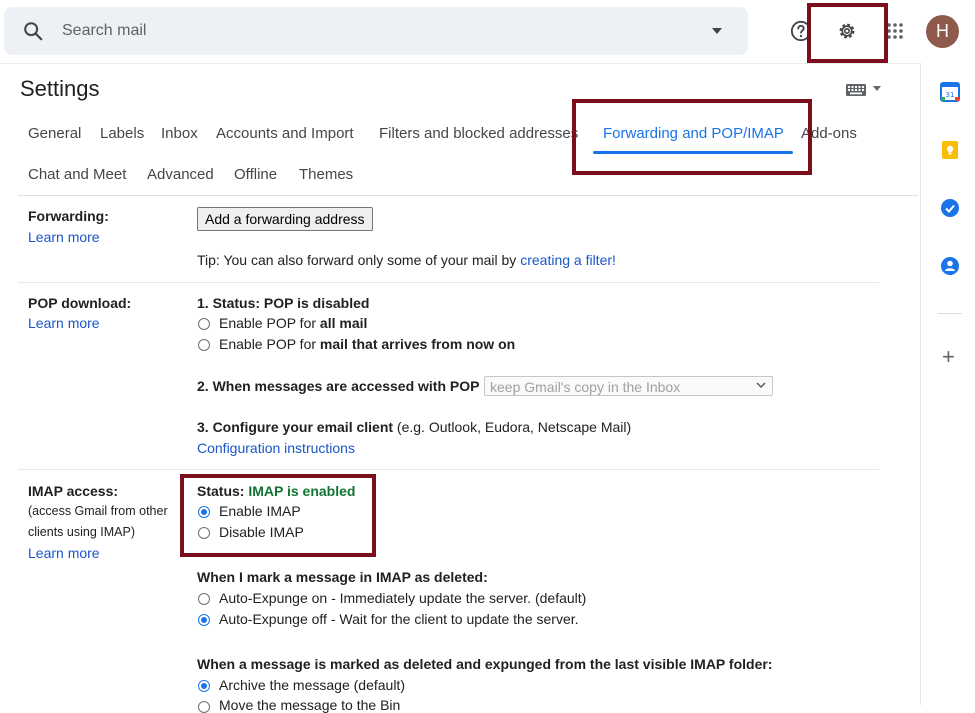  Describe the element at coordinates (276, 448) in the screenshot. I see `configuration-instructions-link: Configuration instructions` at that location.